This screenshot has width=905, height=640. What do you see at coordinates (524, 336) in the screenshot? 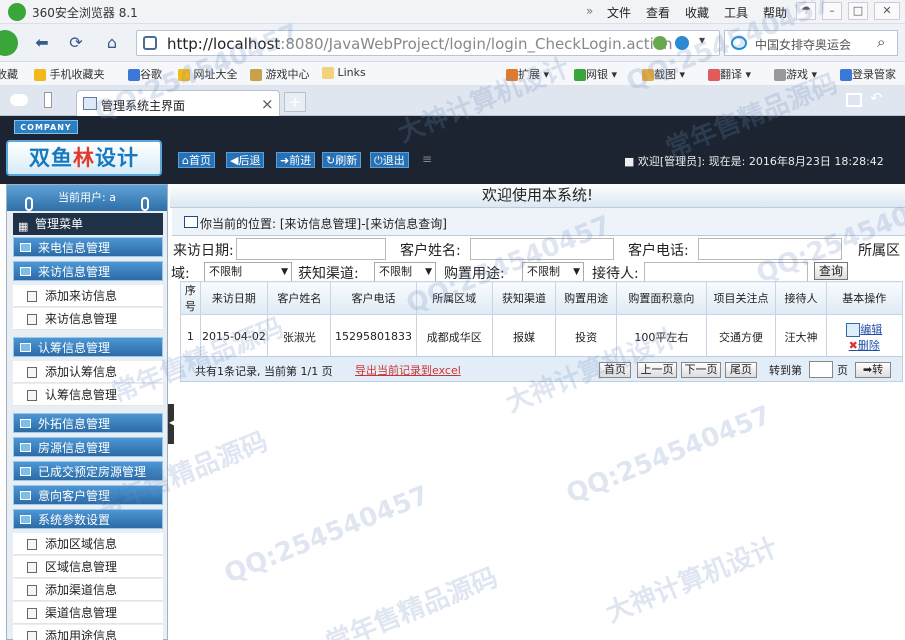
I see `table-cell: 报媒` at bounding box center [524, 336].